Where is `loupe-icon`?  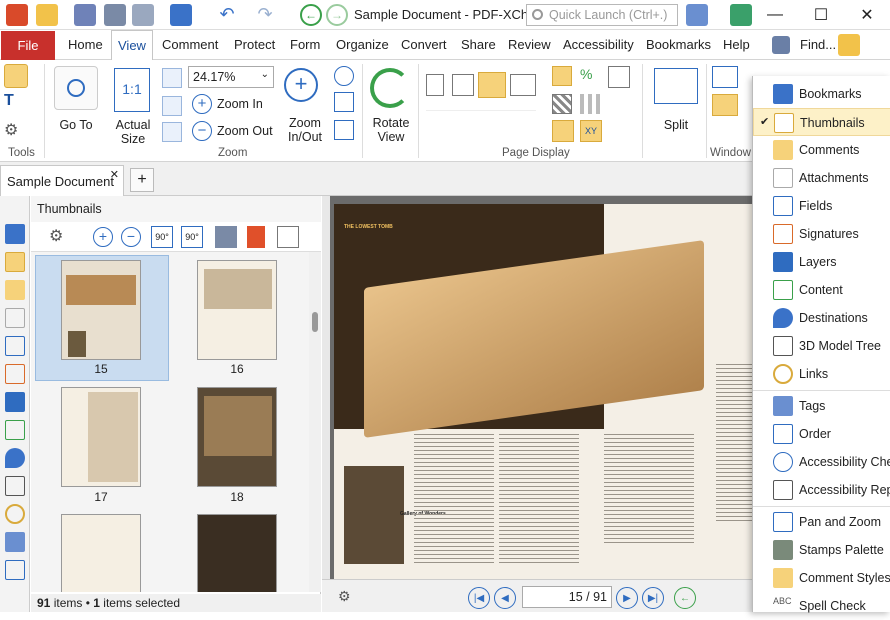 loupe-icon is located at coordinates (344, 102).